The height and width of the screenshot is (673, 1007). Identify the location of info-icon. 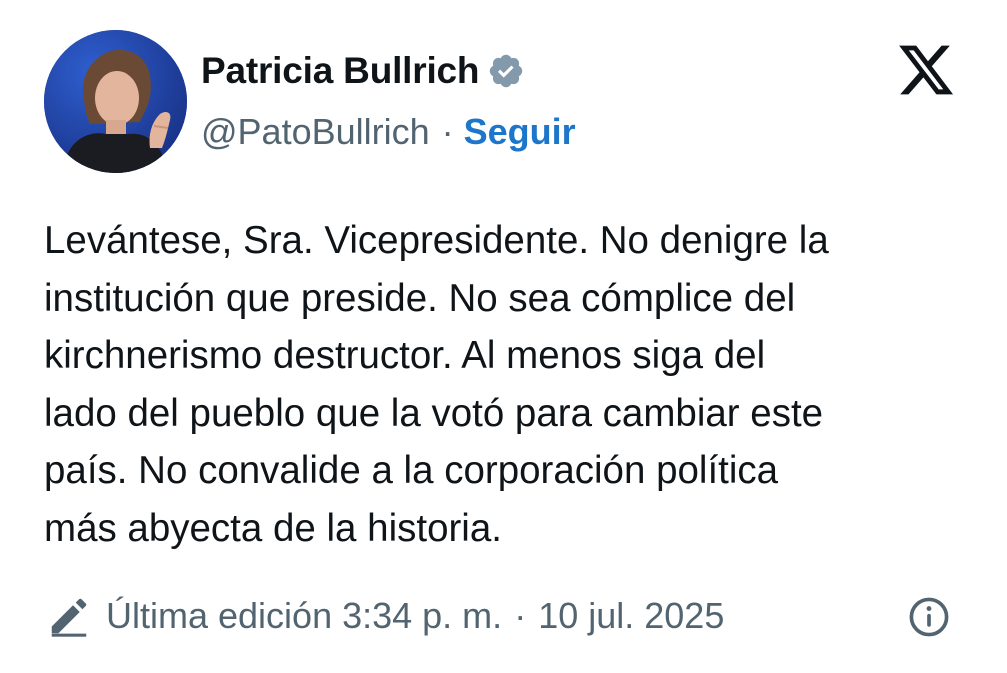
(929, 617).